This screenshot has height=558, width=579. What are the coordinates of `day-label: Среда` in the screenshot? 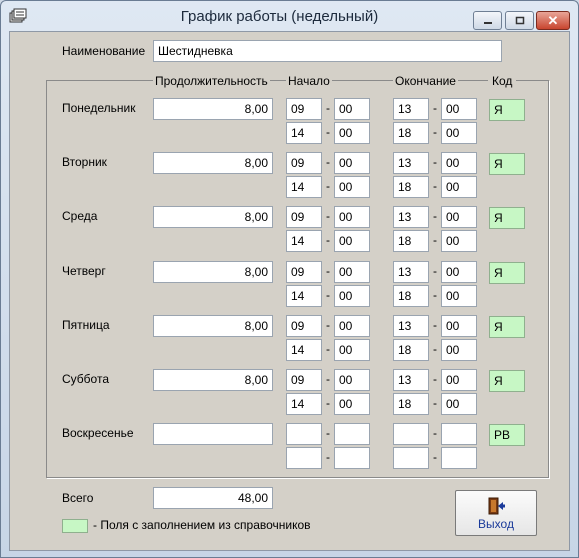 It's located at (80, 216).